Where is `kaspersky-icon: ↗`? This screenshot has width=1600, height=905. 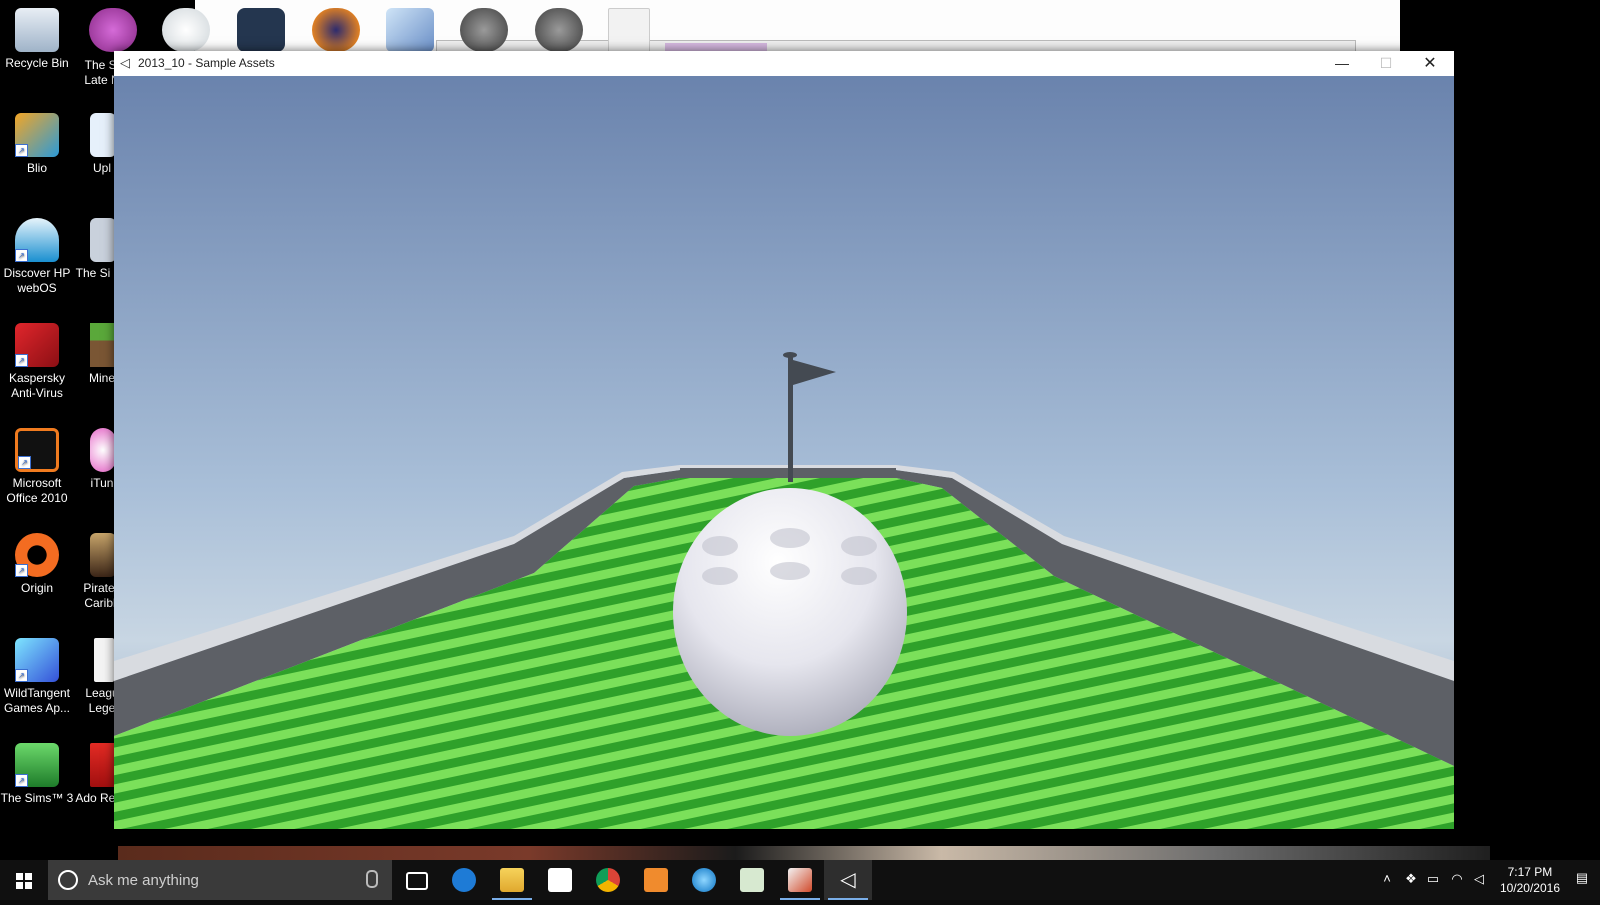
kaspersky-icon: ↗ is located at coordinates (37, 345).